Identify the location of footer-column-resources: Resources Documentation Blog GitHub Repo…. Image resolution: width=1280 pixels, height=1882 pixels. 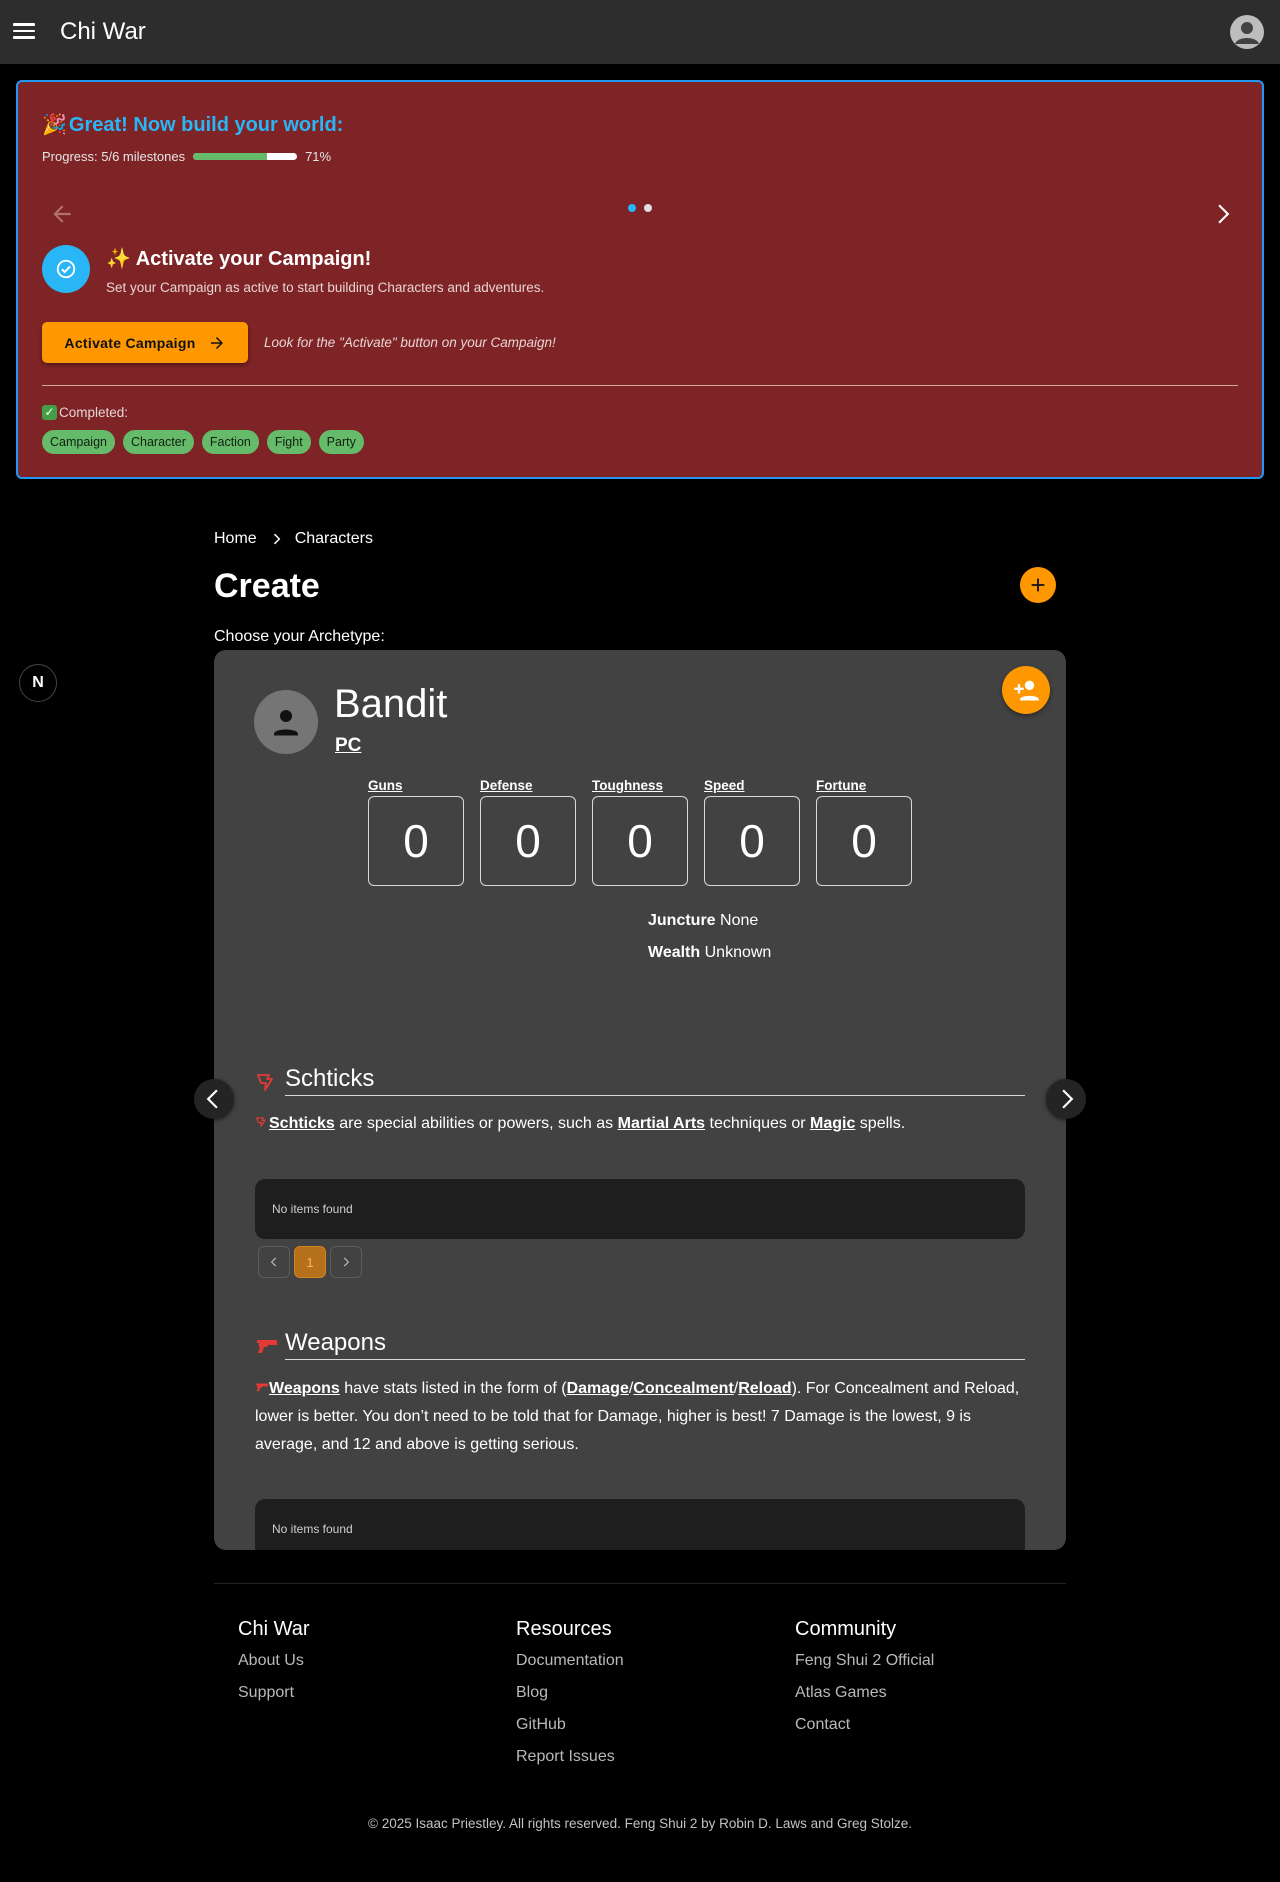
(570, 1699).